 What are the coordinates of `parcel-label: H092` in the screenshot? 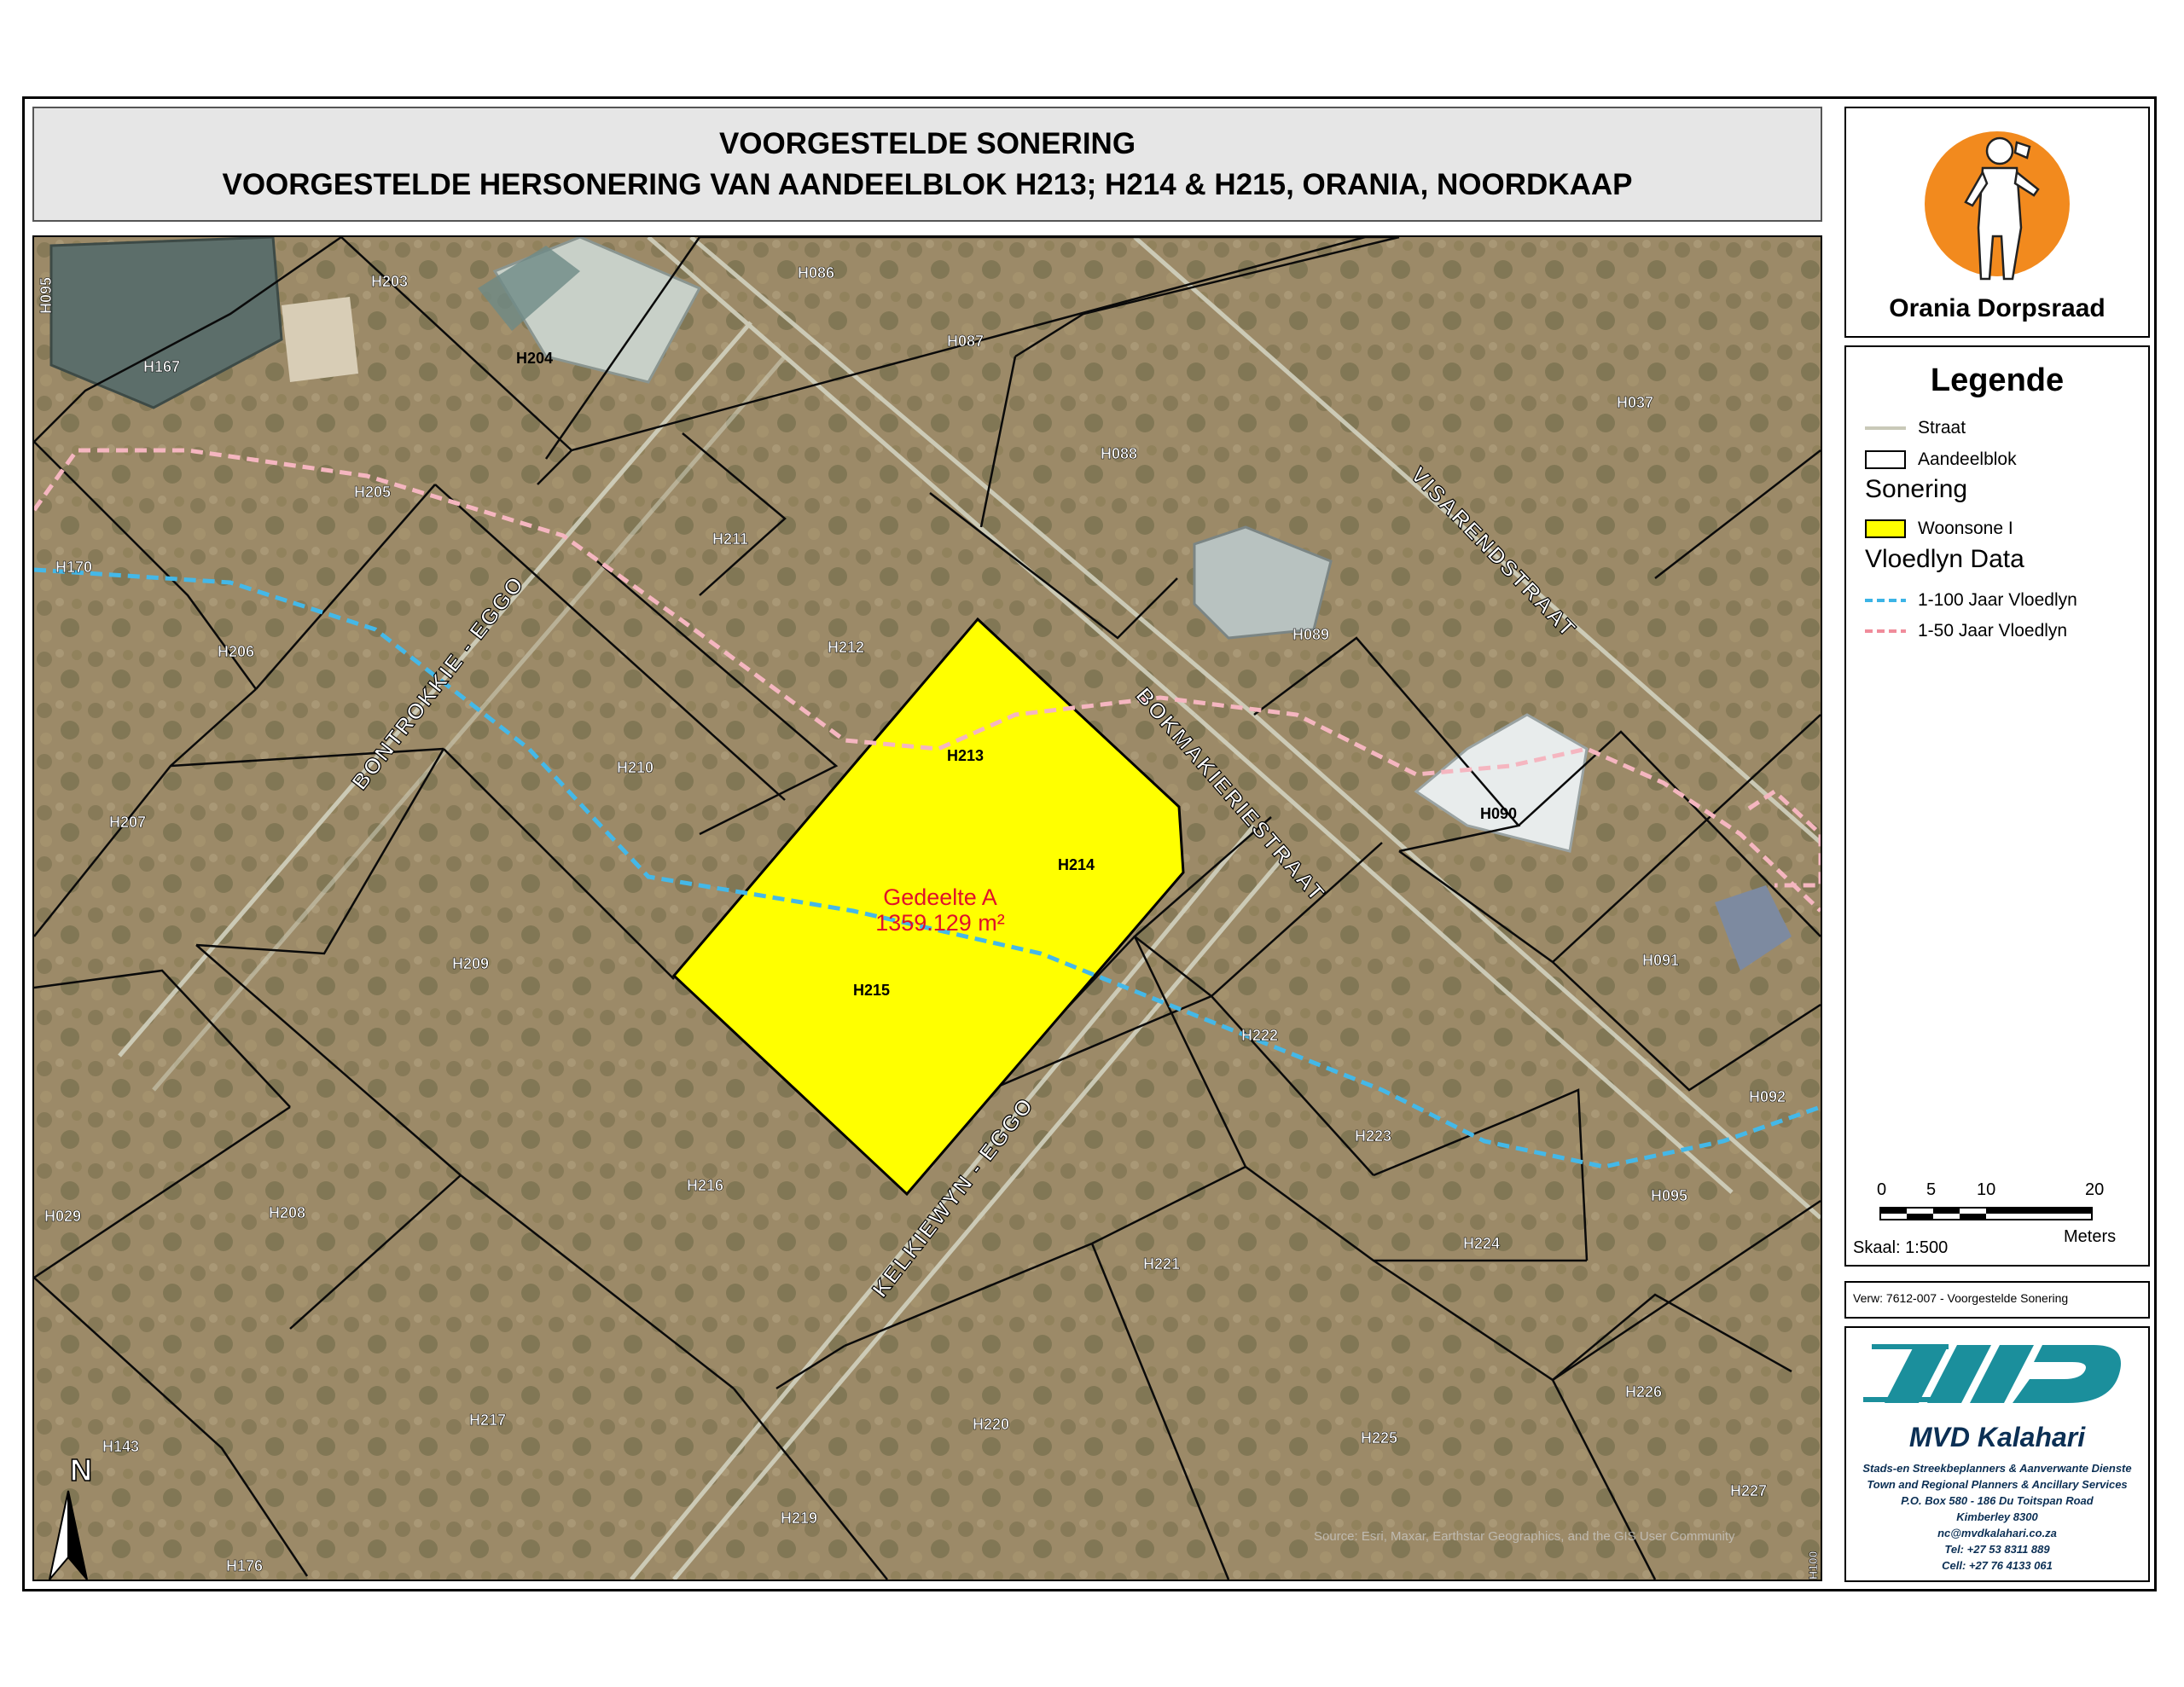 It's located at (1768, 1096).